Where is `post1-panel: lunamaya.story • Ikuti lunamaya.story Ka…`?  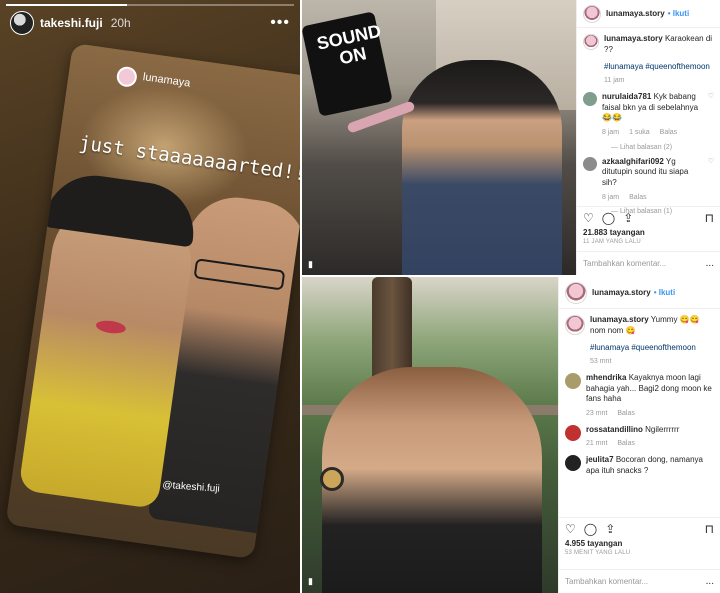
post1-panel: lunamaya.story • Ikuti lunamaya.story Ka… is located at coordinates (648, 137).